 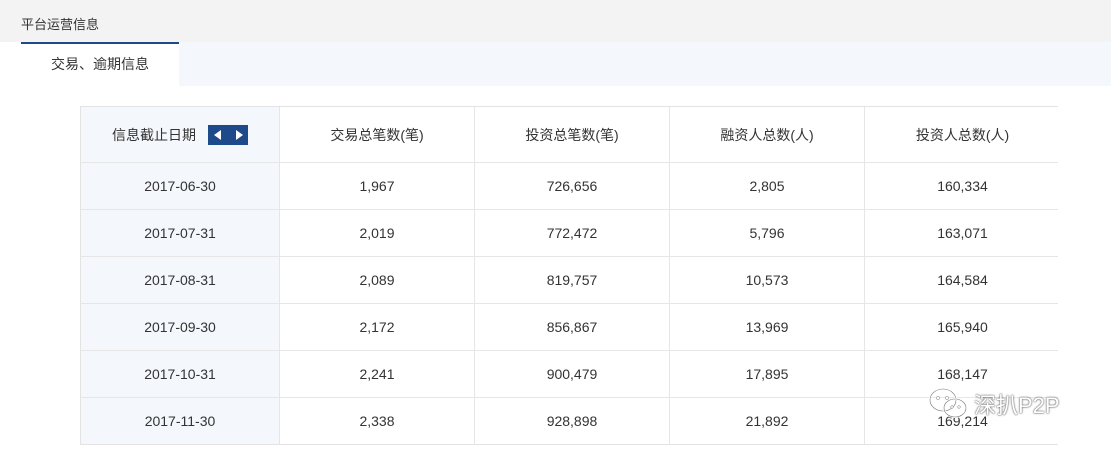 I want to click on cell-investors: 163,071, so click(x=961, y=233).